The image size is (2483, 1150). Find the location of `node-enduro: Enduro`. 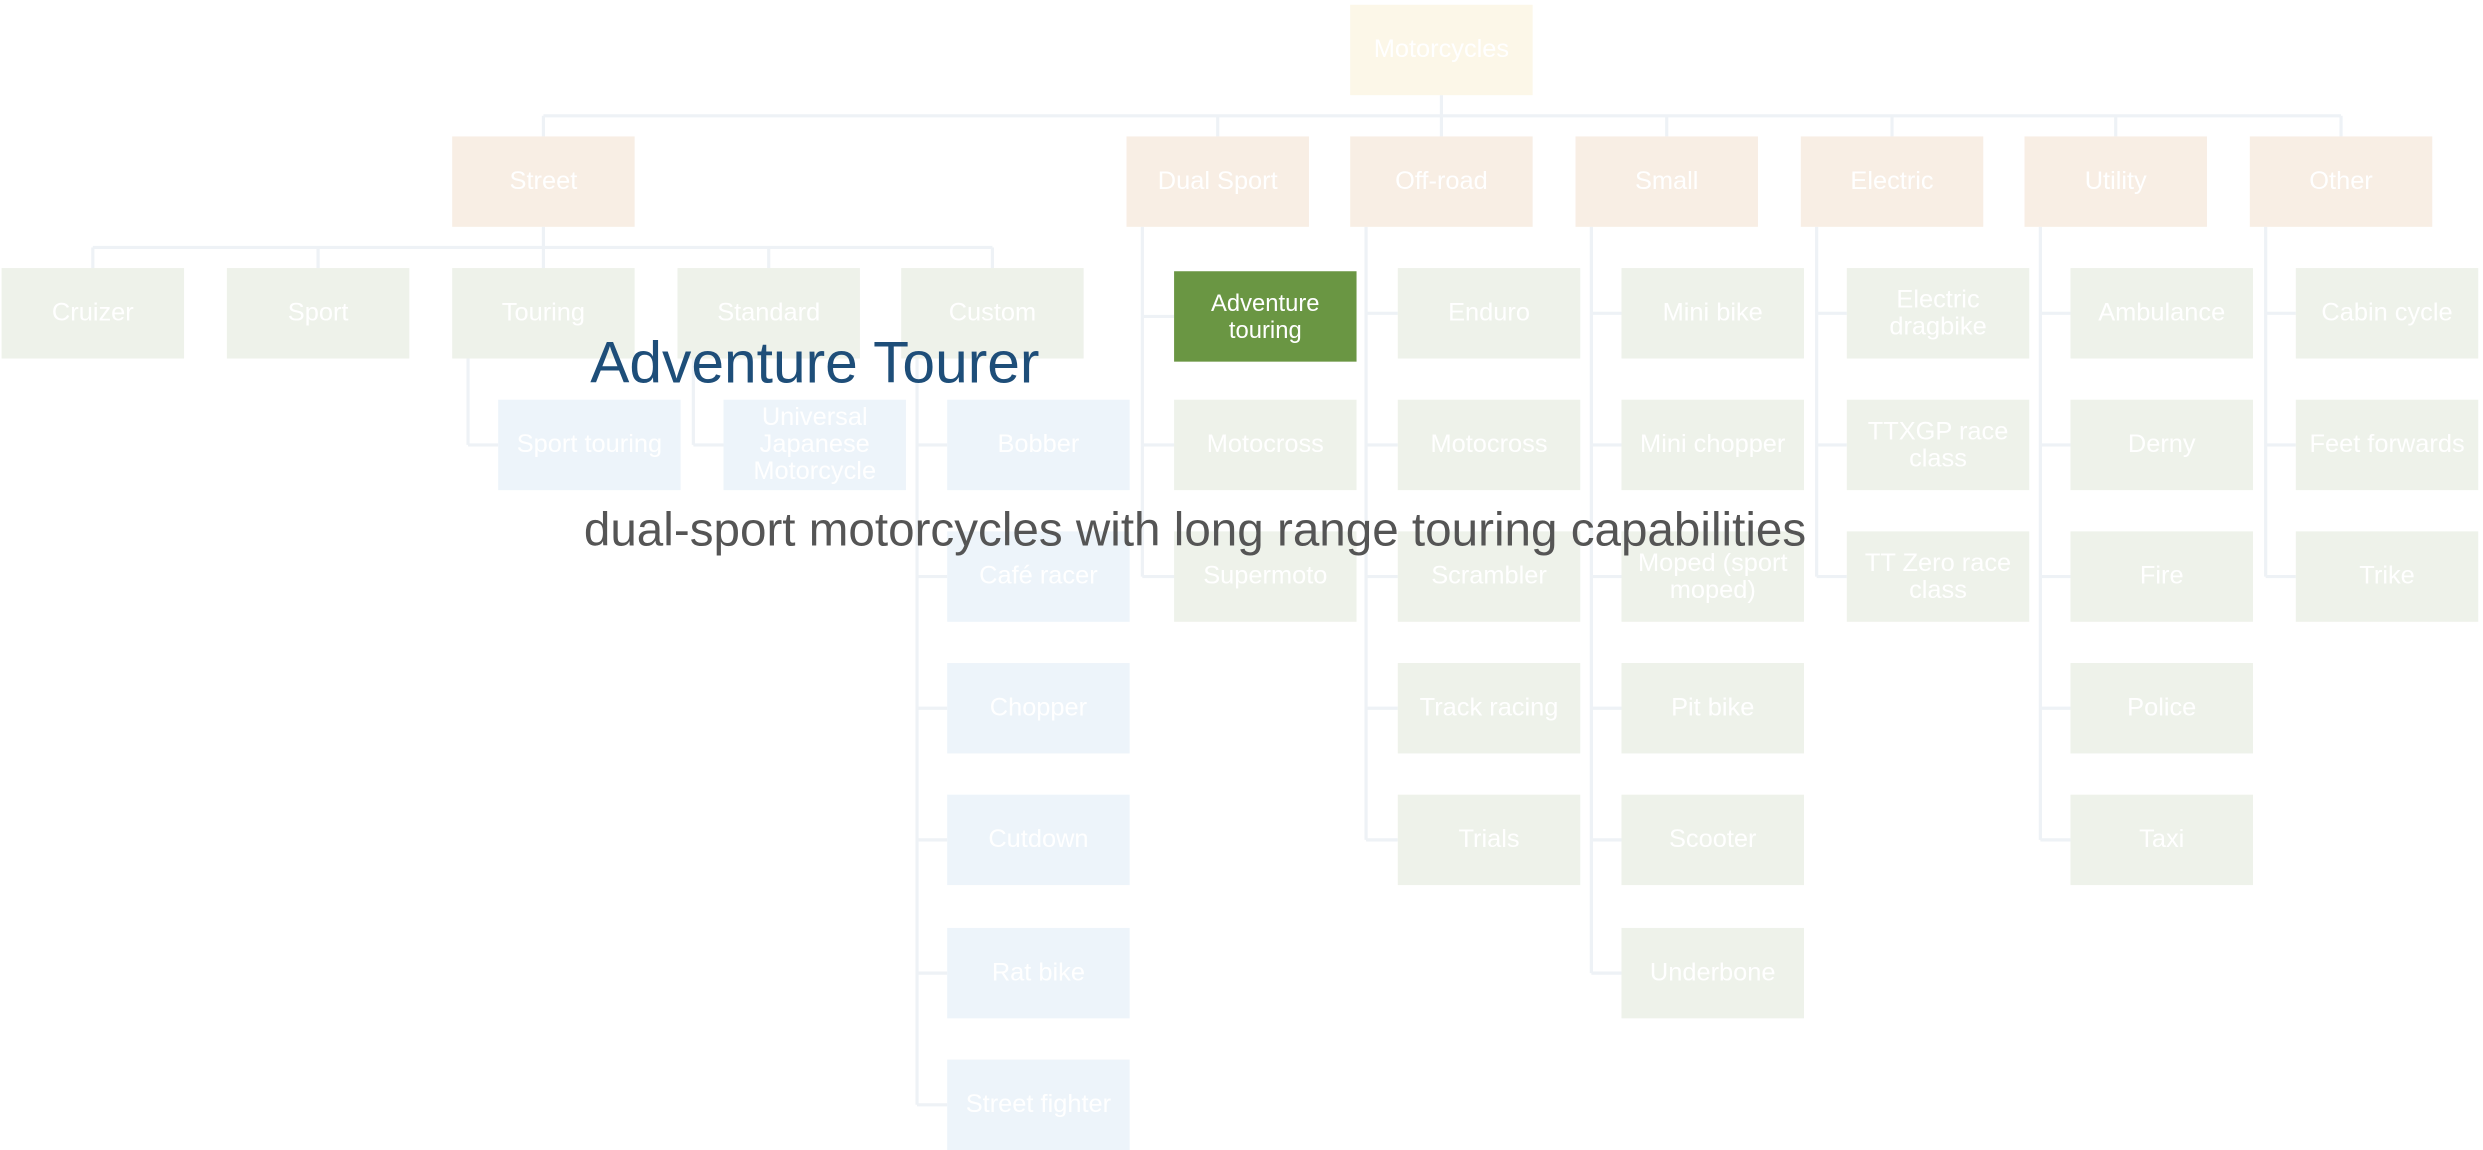

node-enduro: Enduro is located at coordinates (1489, 313).